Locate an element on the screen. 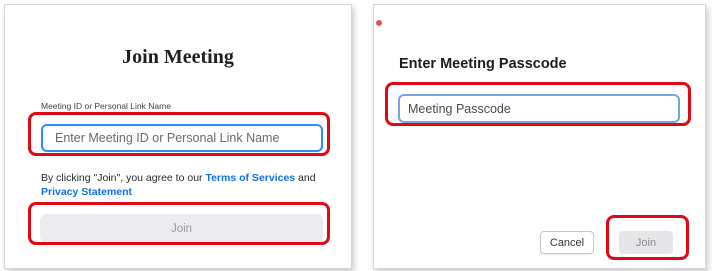  passcode-placeholder: Meeting Passcode is located at coordinates (459, 108).